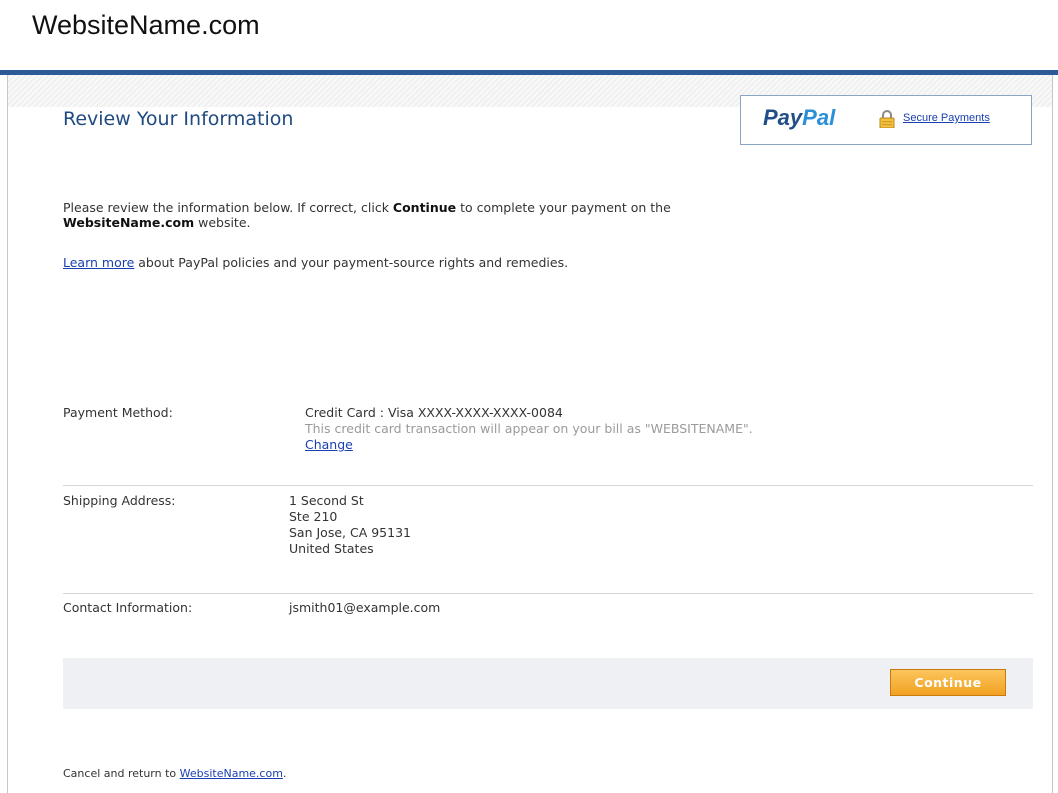 The image size is (1058, 793). I want to click on shipping-line: Ste 210, so click(313, 516).